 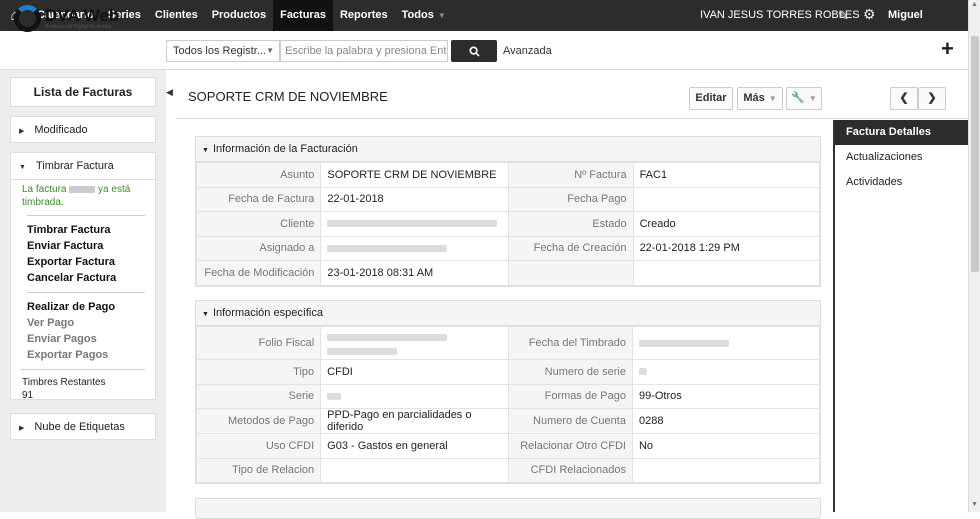 What do you see at coordinates (508, 149) in the screenshot?
I see `billing-info-header: ▼ Información de la Facturación` at bounding box center [508, 149].